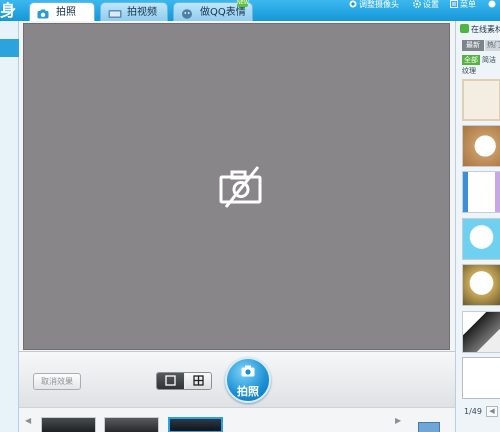 The height and width of the screenshot is (432, 500). I want to click on online-materials-header: 在线素材, so click(480, 29).